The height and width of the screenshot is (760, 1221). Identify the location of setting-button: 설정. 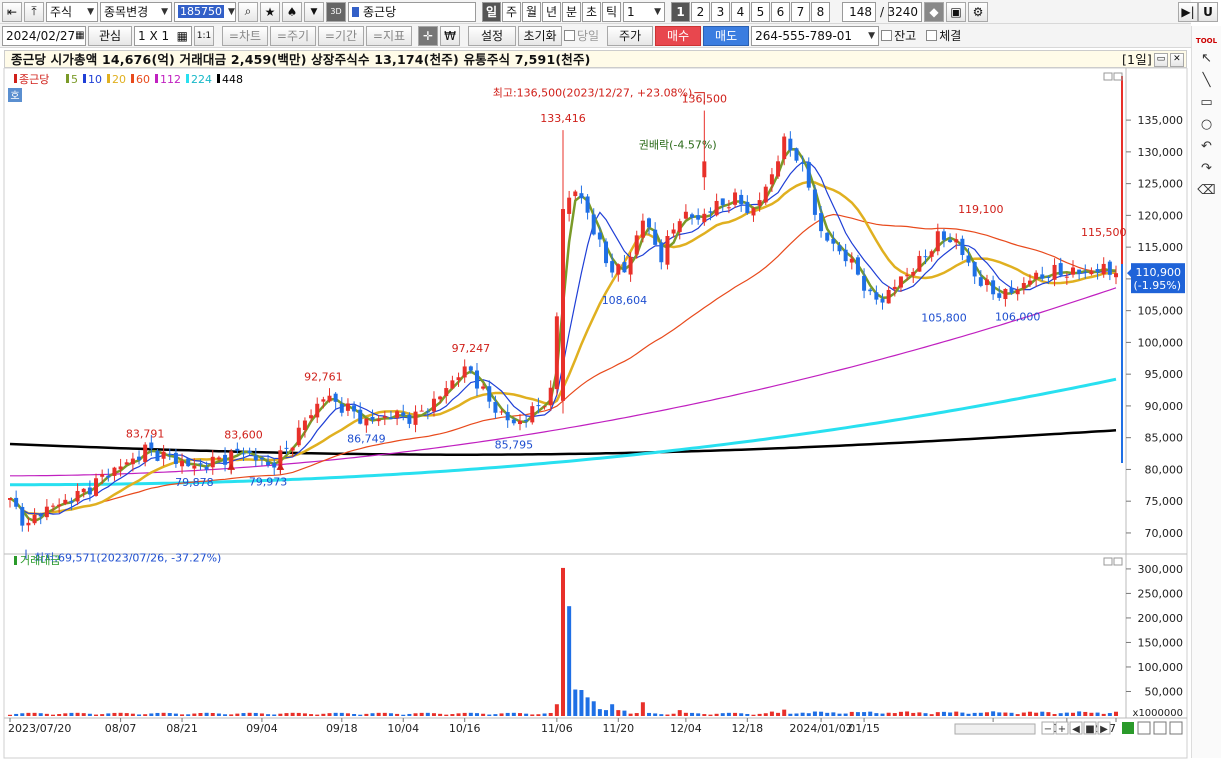
(492, 35).